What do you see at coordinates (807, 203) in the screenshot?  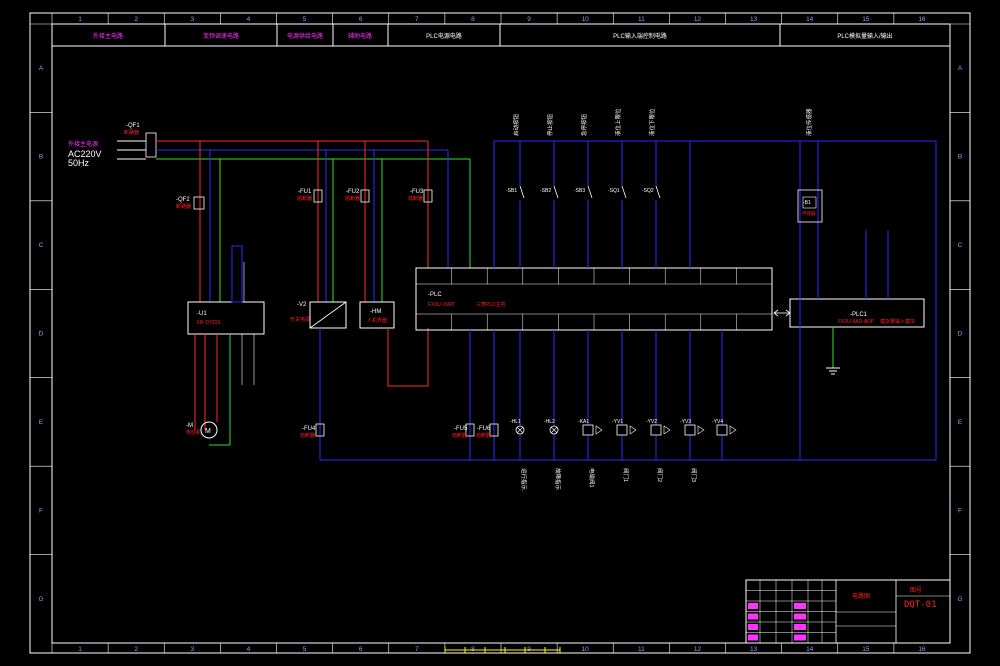 I see `b1-tag: -B1` at bounding box center [807, 203].